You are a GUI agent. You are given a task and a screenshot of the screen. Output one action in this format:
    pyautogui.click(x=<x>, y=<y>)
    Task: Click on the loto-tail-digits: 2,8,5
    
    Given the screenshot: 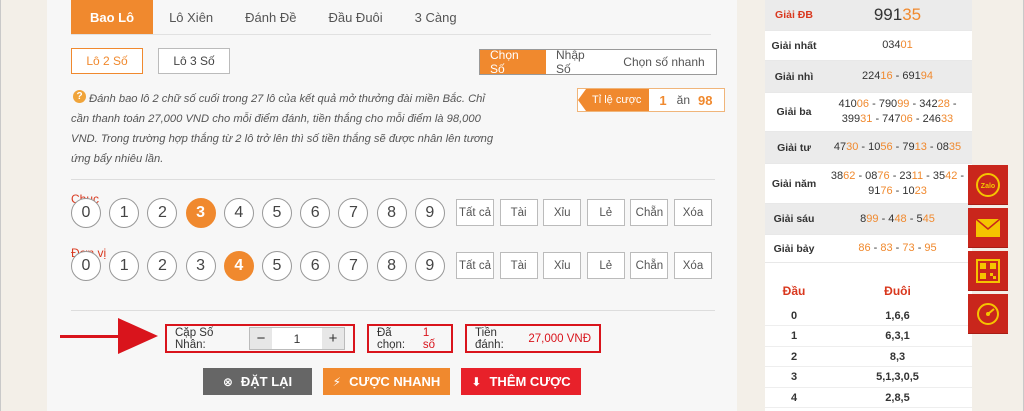 What is the action you would take?
    pyautogui.click(x=897, y=397)
    